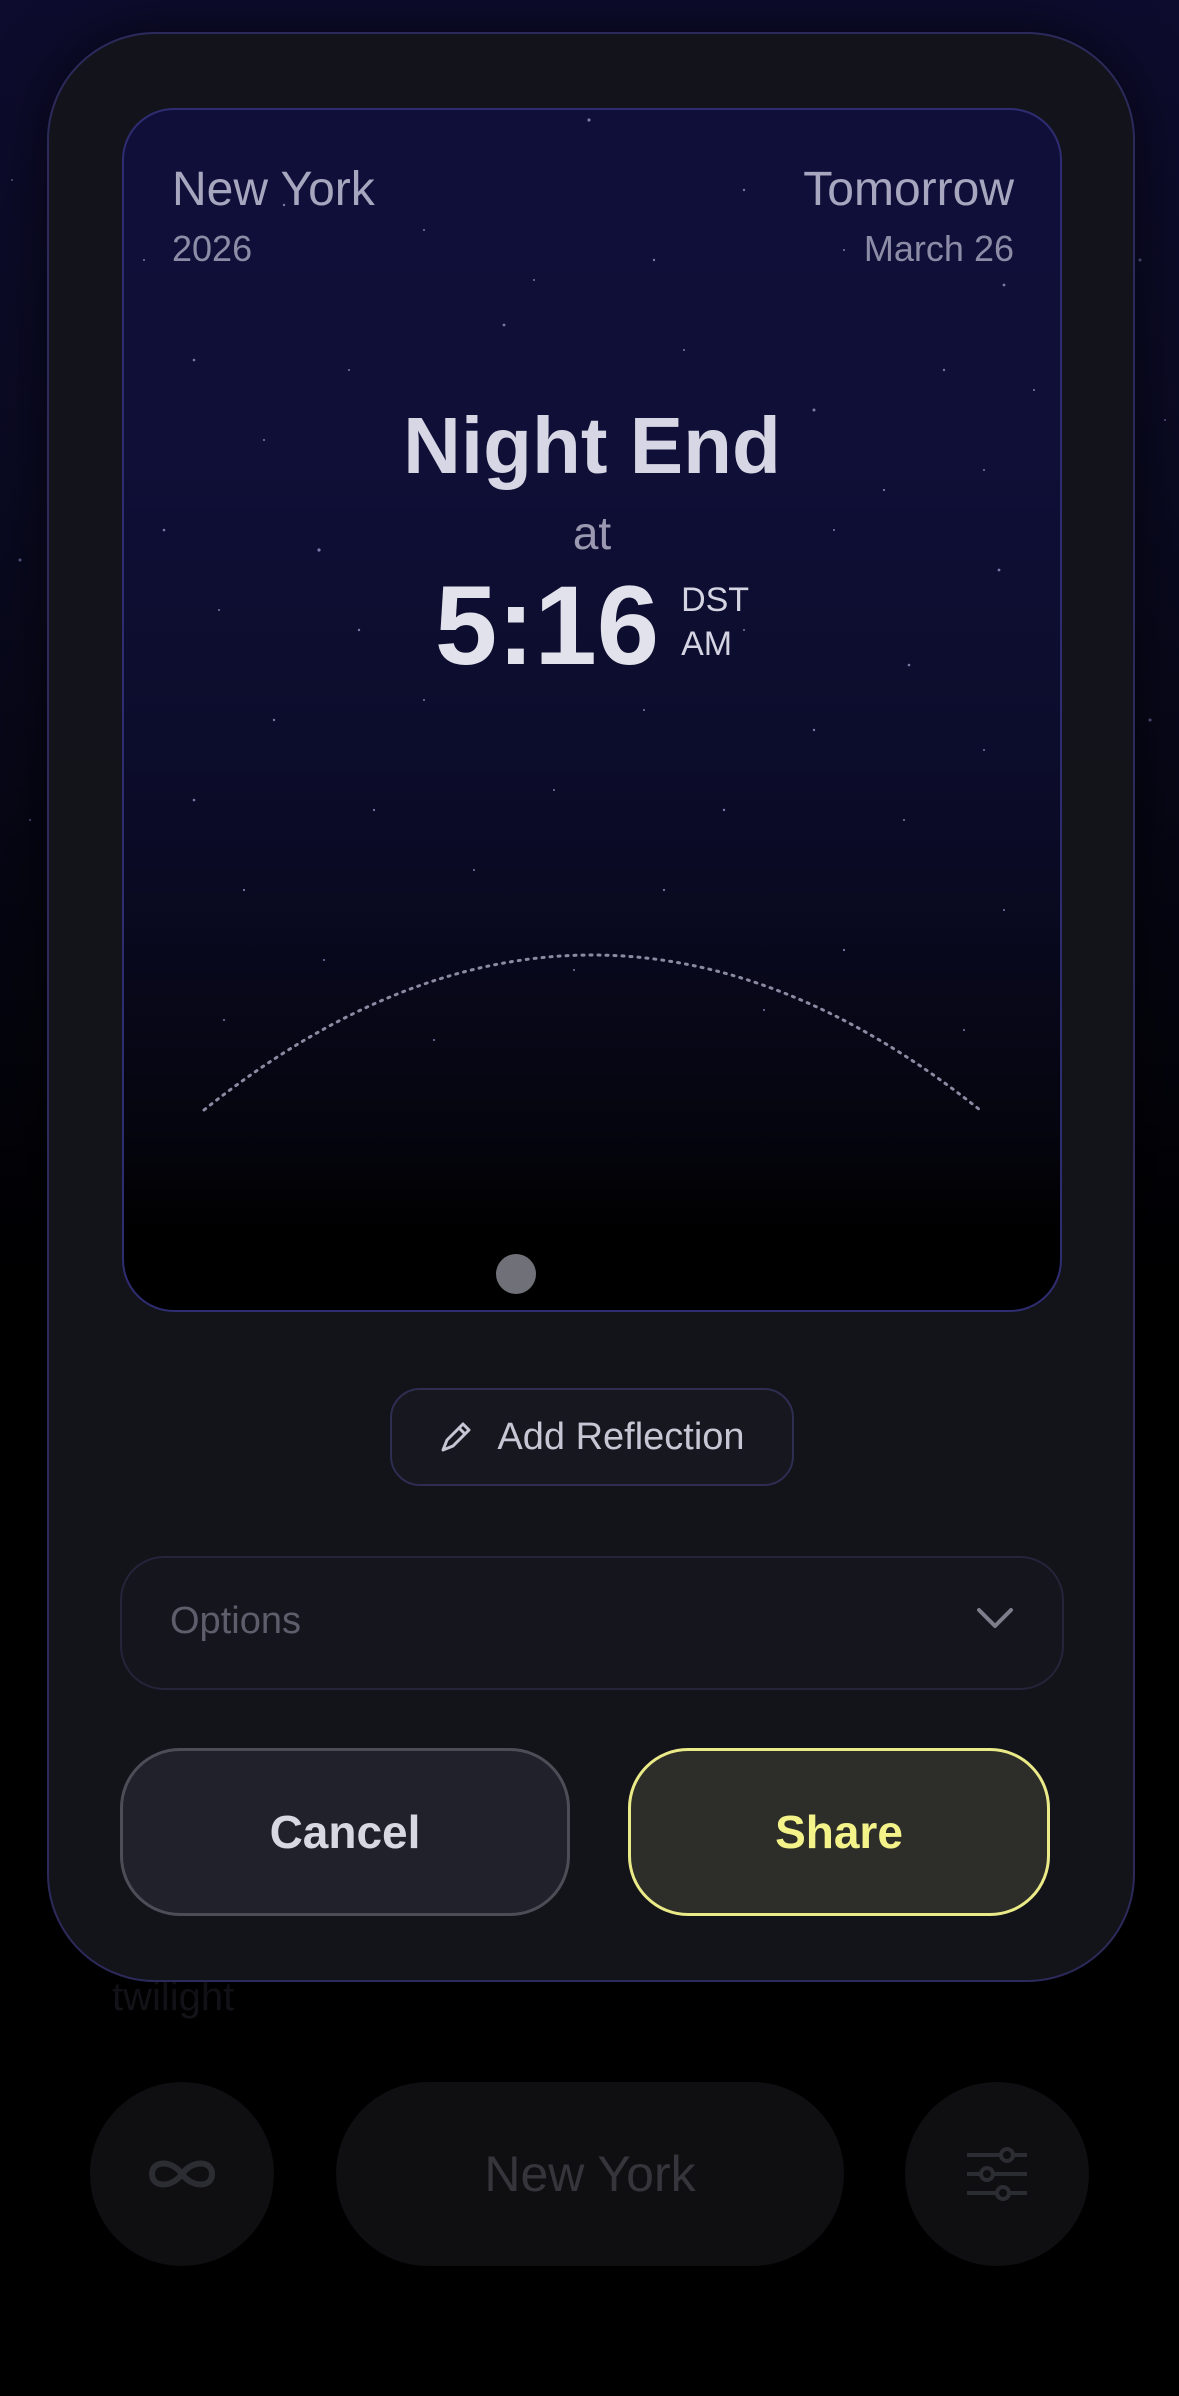  Describe the element at coordinates (345, 1832) in the screenshot. I see `cancel-button: Cancel` at that location.